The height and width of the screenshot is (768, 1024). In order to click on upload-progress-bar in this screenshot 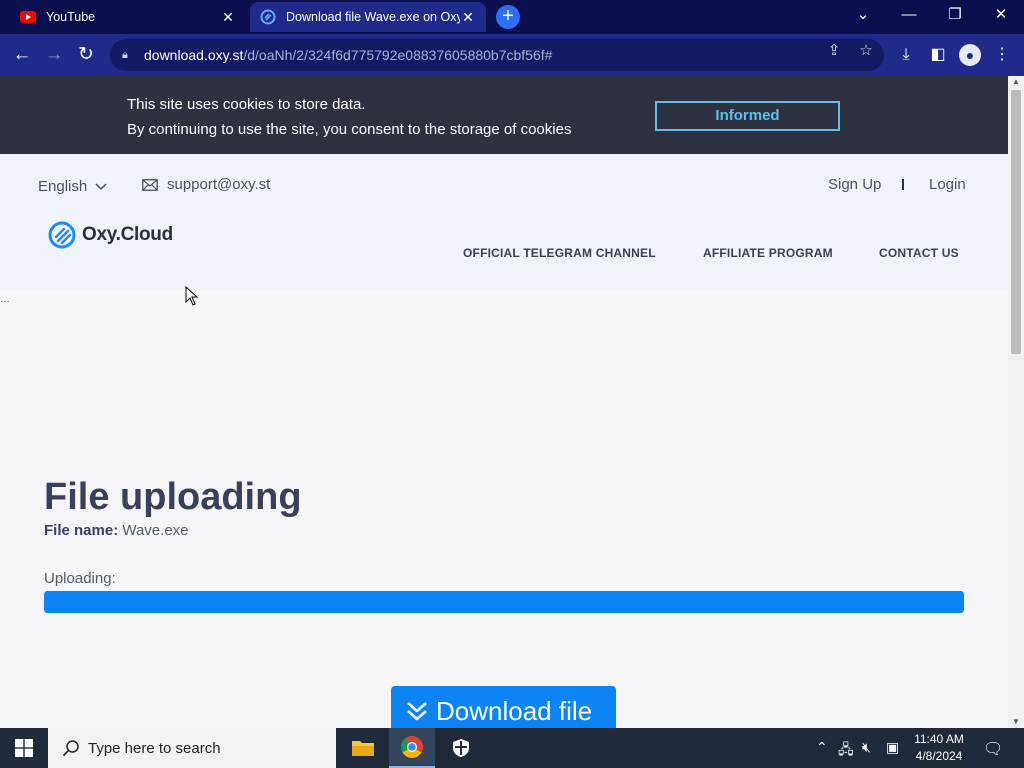, I will do `click(504, 602)`.